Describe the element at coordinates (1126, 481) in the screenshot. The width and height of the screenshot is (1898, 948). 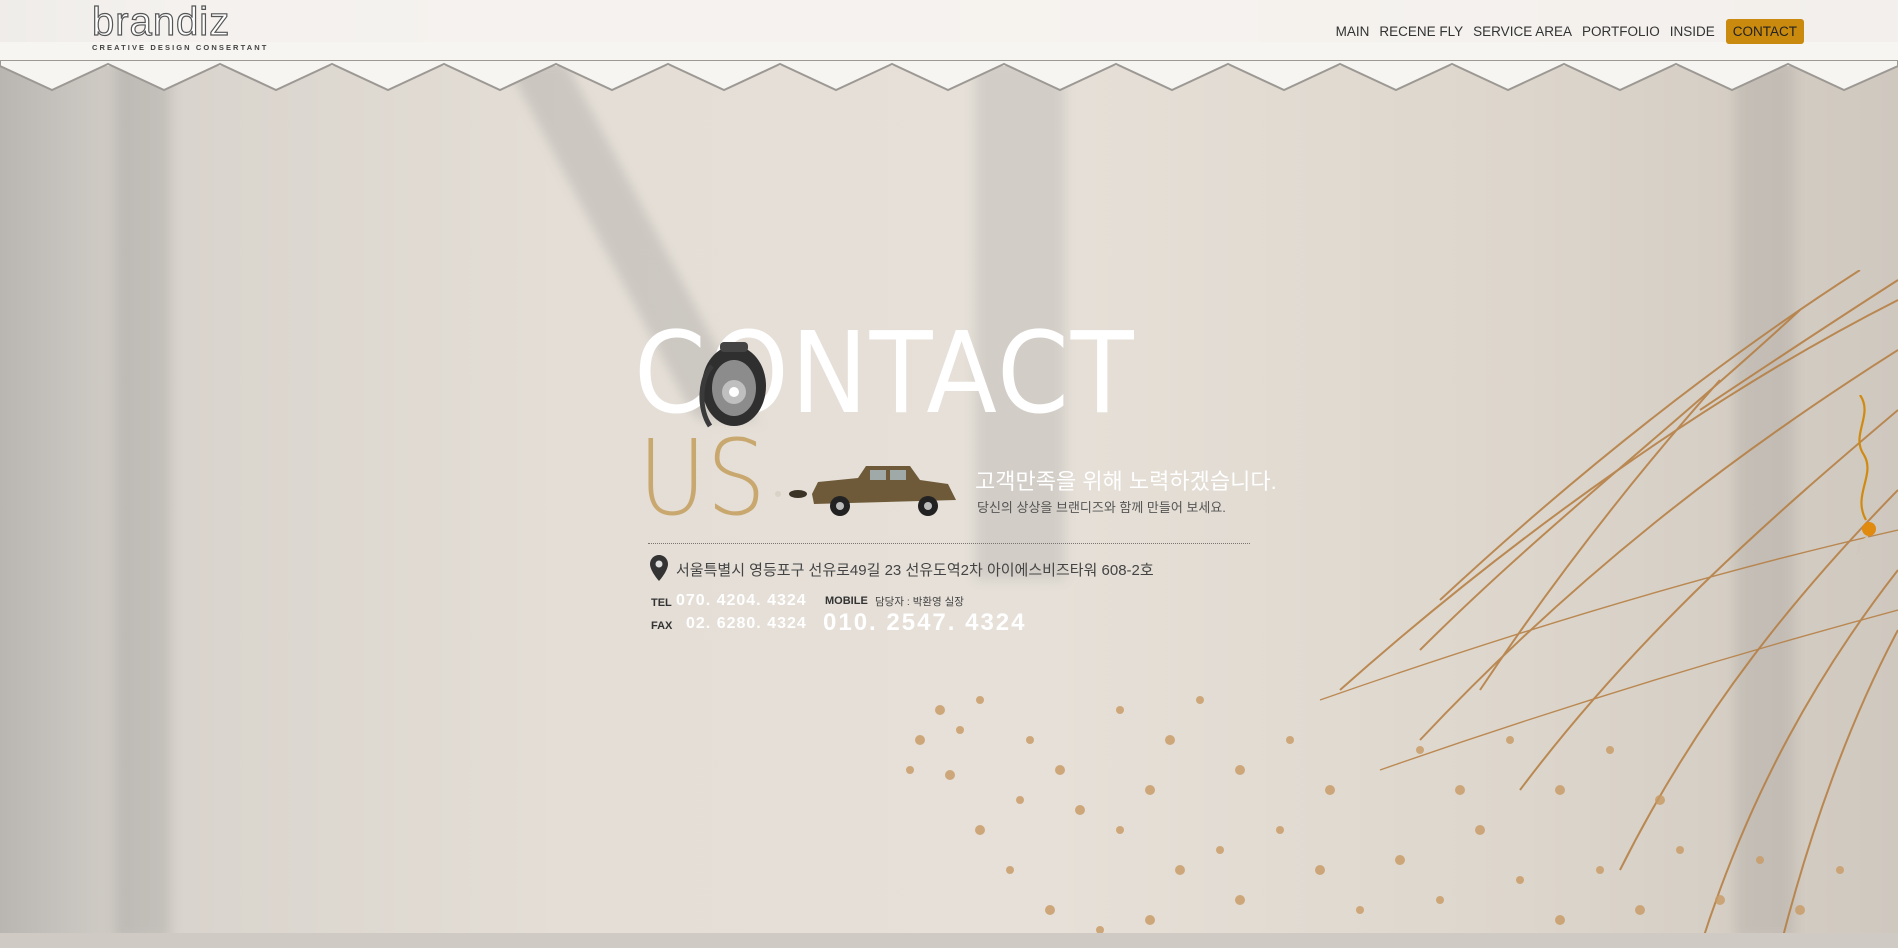
I see `hero-tagline: 고객만족을 위해 노력하겠습니다.` at that location.